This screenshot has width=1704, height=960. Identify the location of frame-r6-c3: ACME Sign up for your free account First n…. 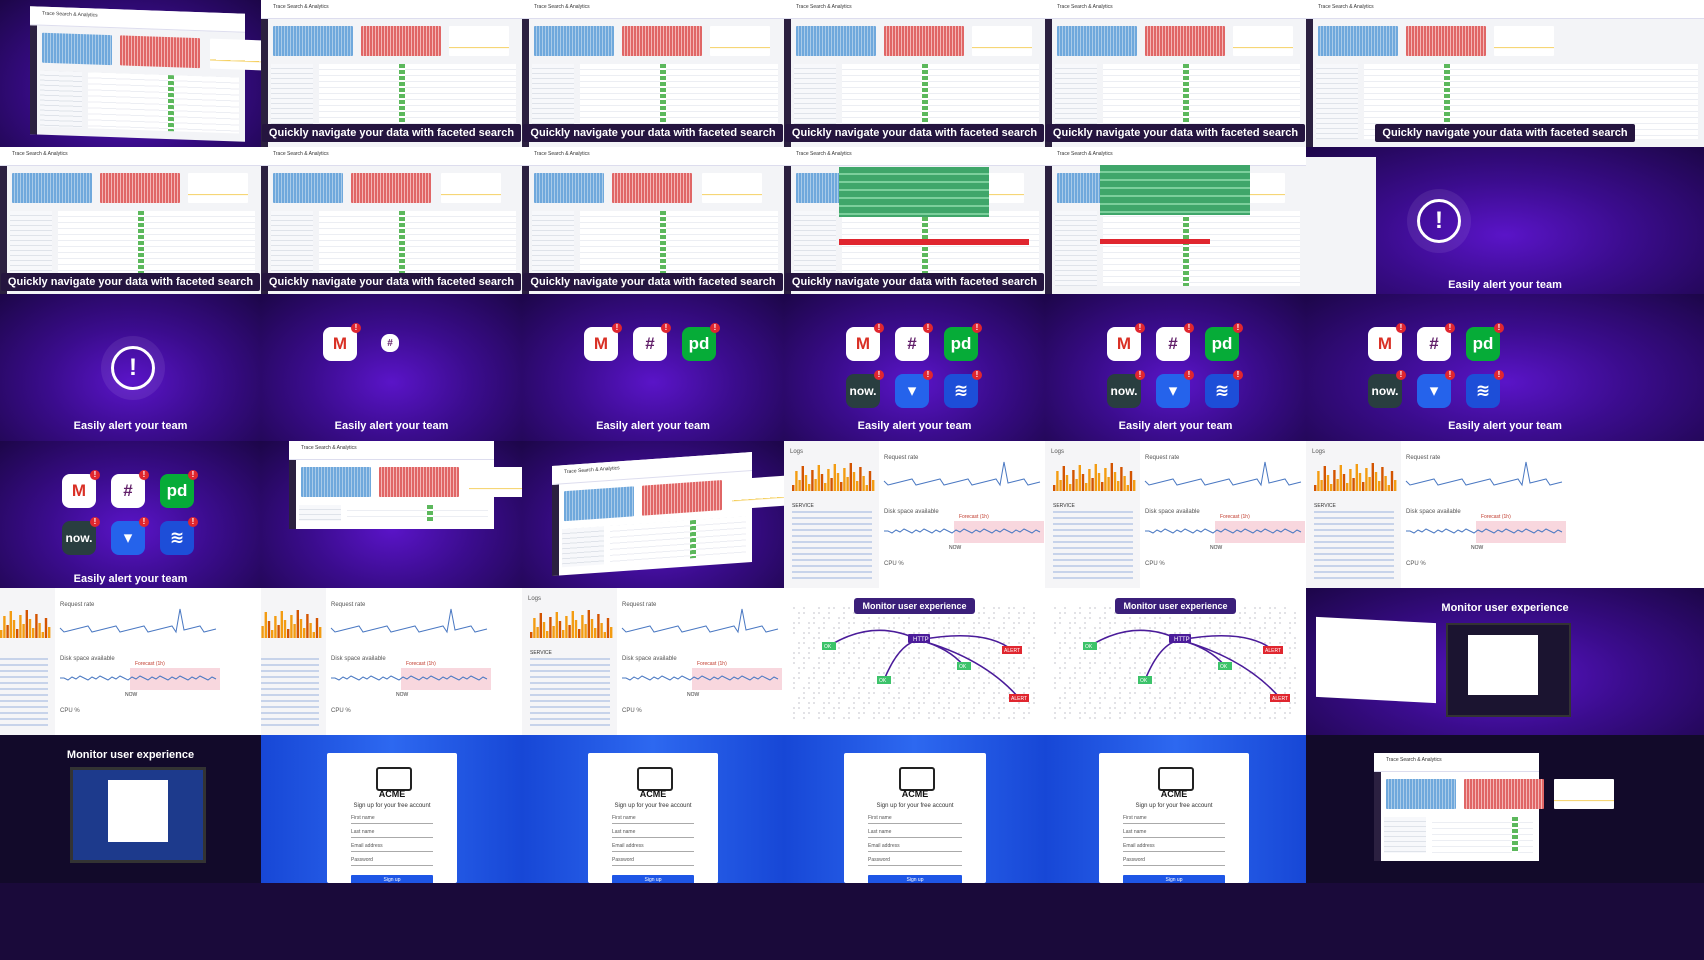
(653, 809).